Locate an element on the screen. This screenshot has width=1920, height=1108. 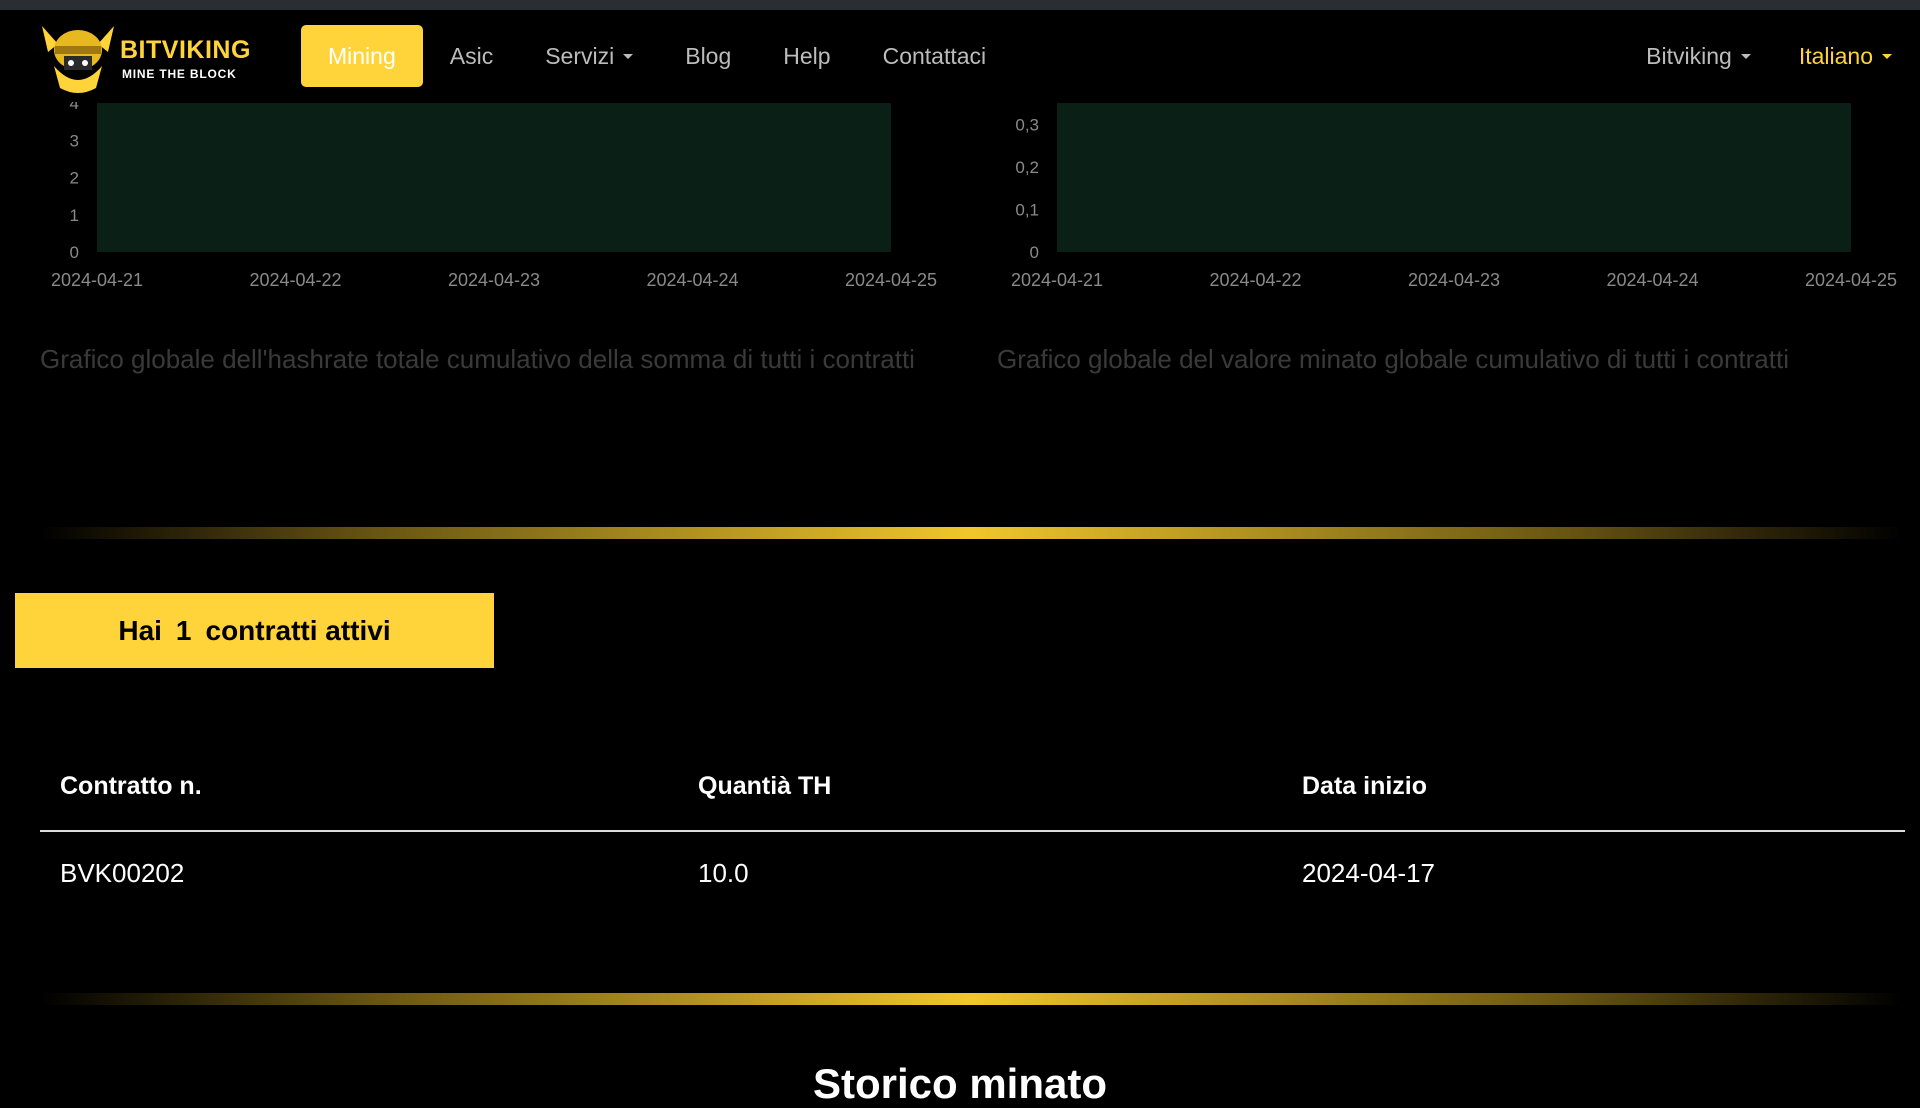
table-cell-contract: BVK00202 is located at coordinates (122, 873).